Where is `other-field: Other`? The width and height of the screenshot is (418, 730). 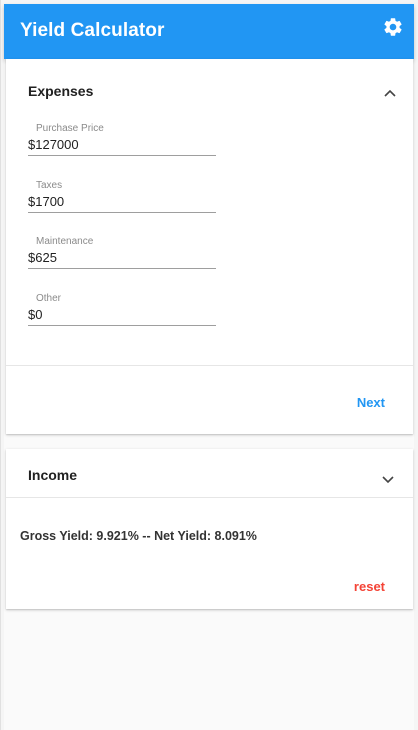 other-field: Other is located at coordinates (122, 311).